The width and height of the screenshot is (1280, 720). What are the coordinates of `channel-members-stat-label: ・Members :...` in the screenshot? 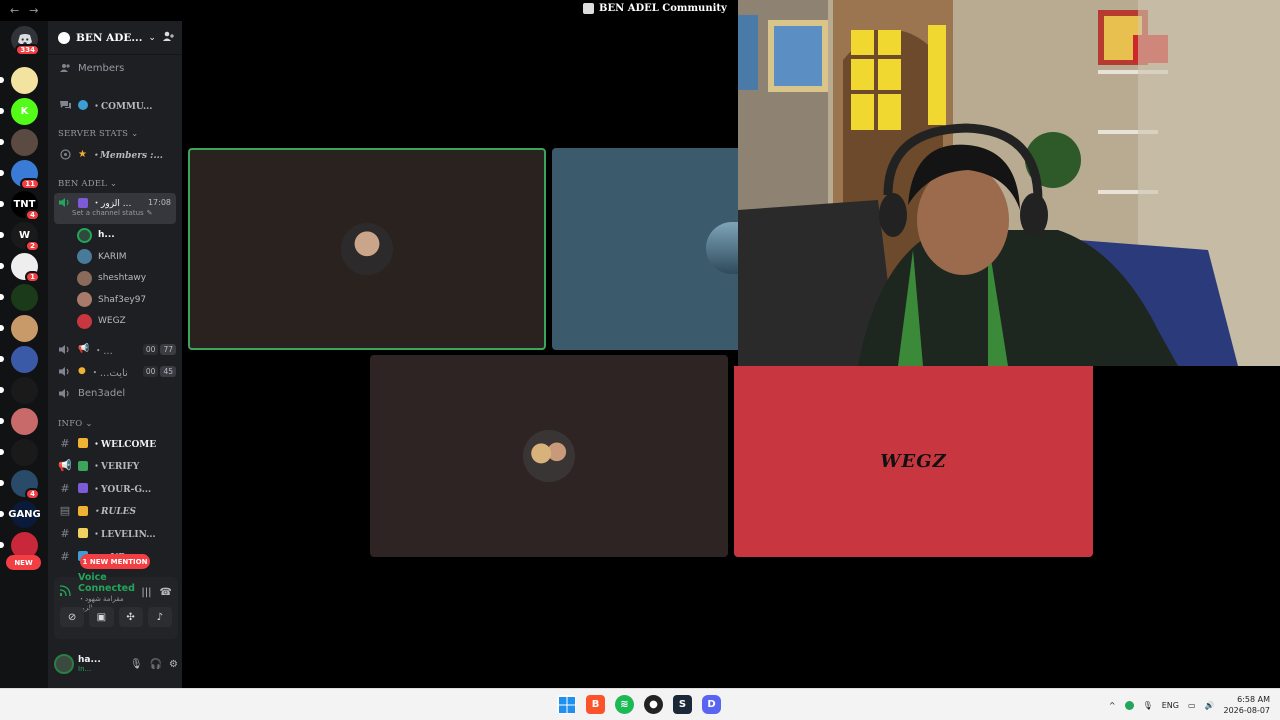 It's located at (126, 155).